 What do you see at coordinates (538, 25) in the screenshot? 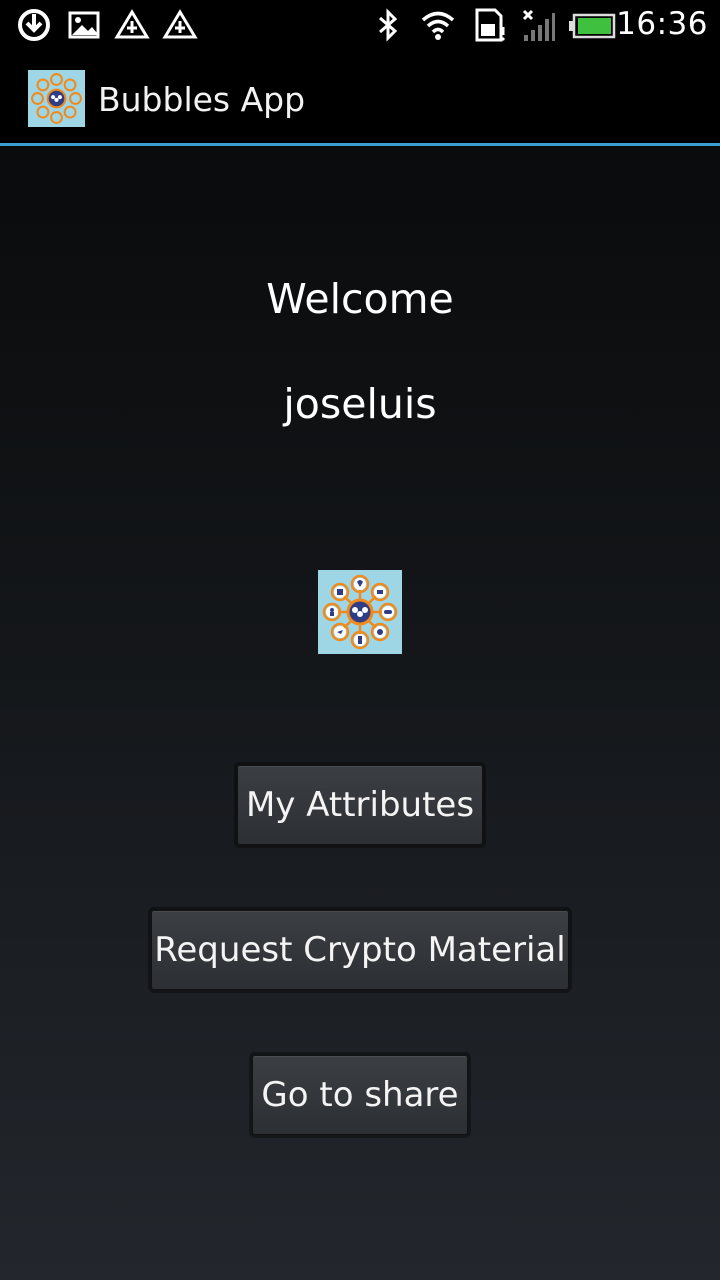
I see `signal-icon` at bounding box center [538, 25].